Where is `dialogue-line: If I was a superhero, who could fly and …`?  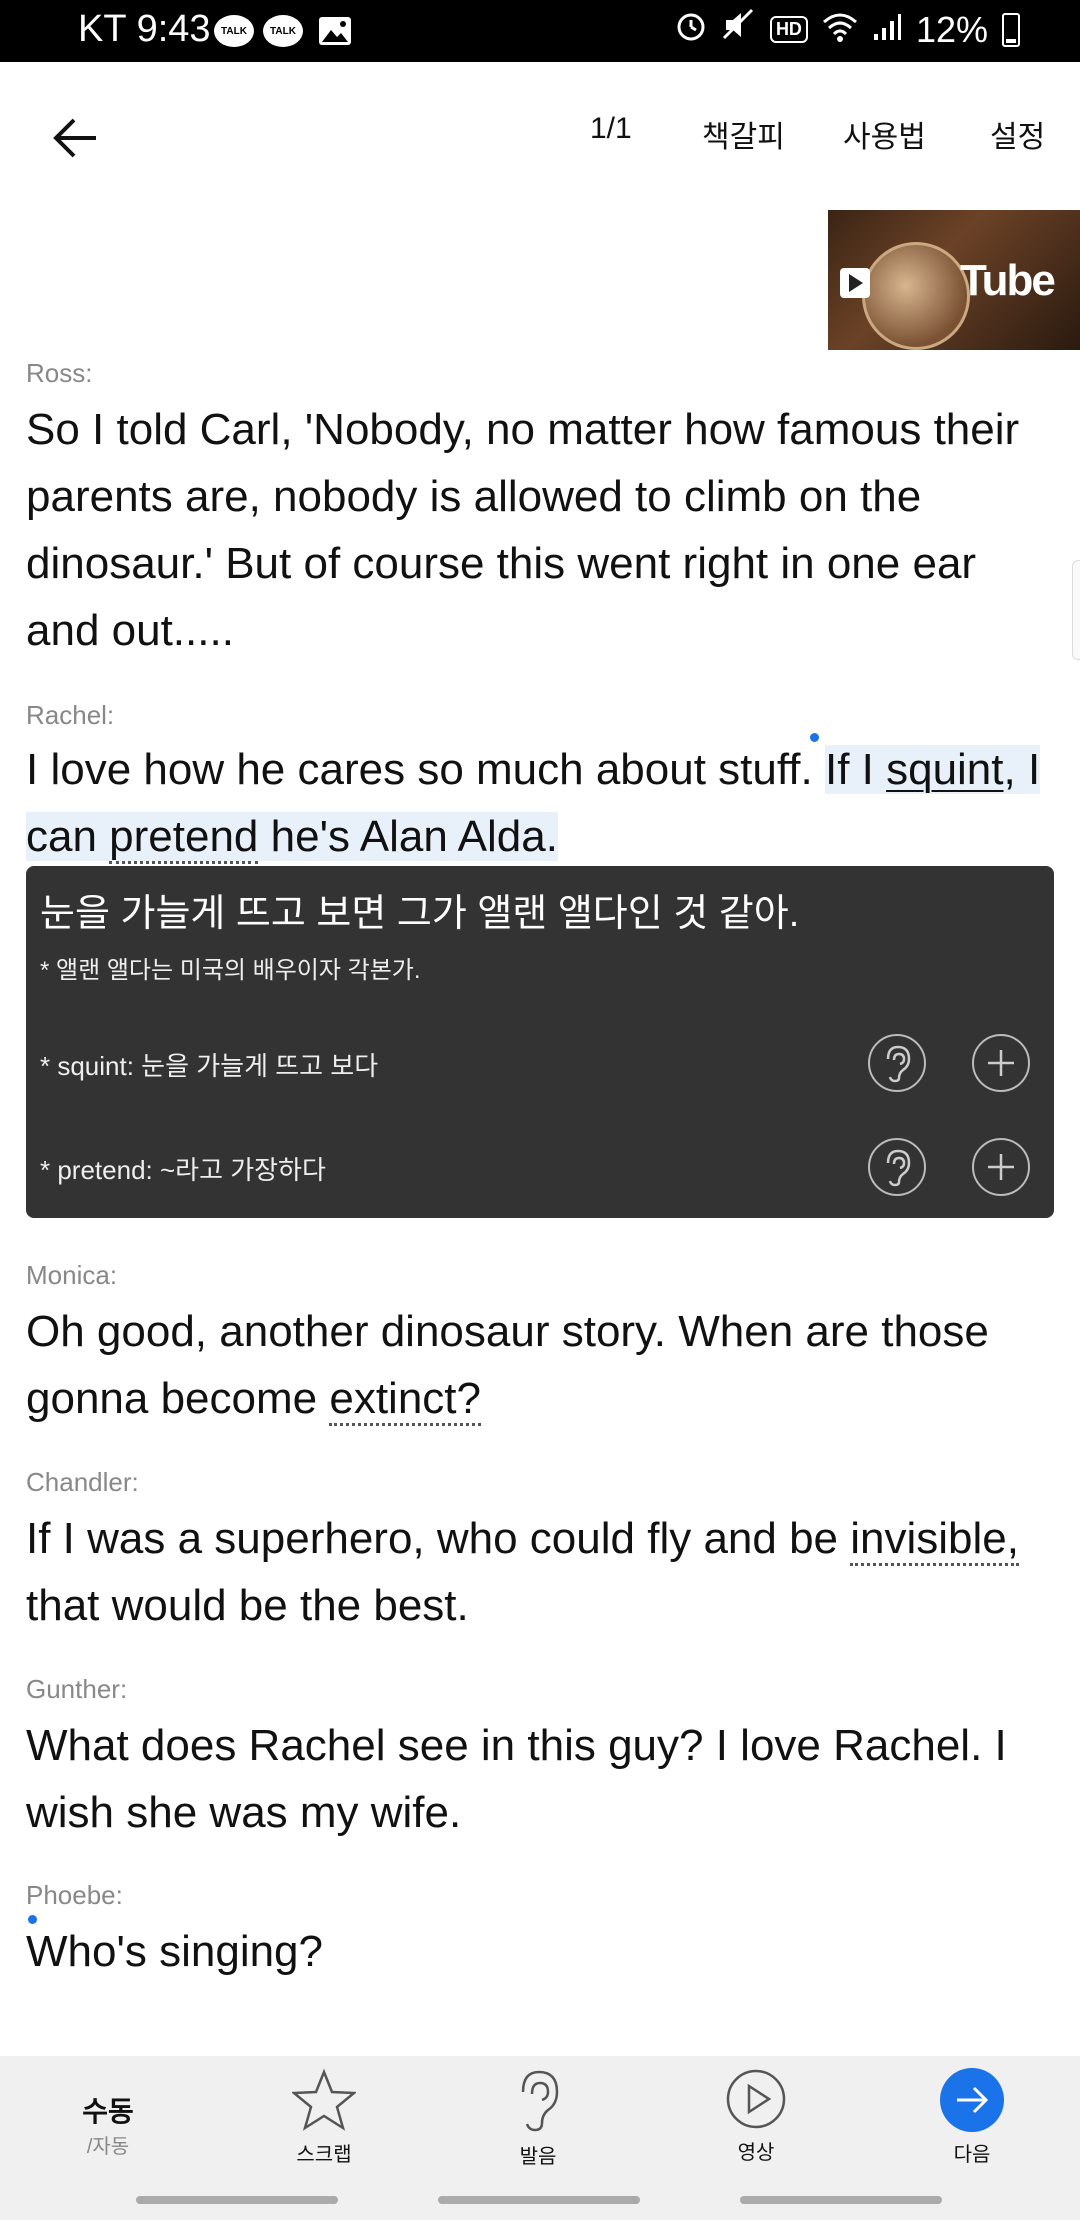 dialogue-line: If I was a superhero, who could fly and … is located at coordinates (536, 1572).